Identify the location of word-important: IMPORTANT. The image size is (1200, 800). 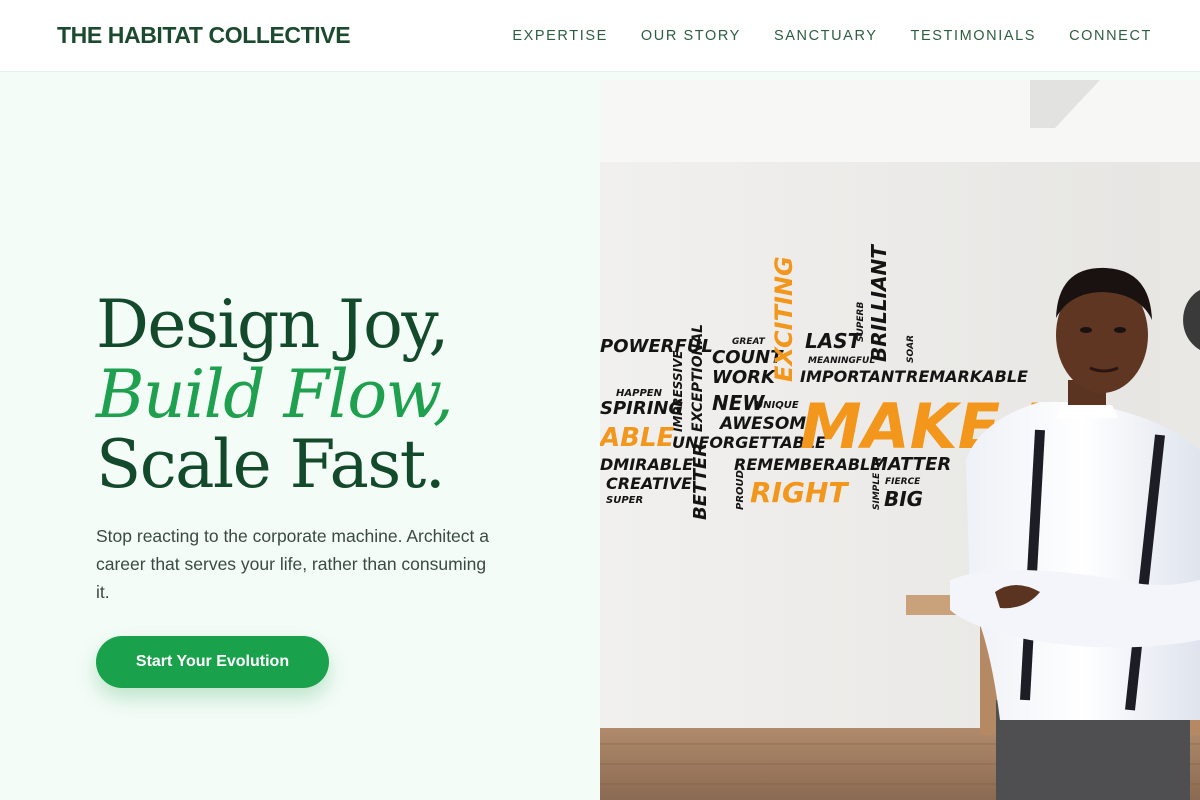
(853, 376).